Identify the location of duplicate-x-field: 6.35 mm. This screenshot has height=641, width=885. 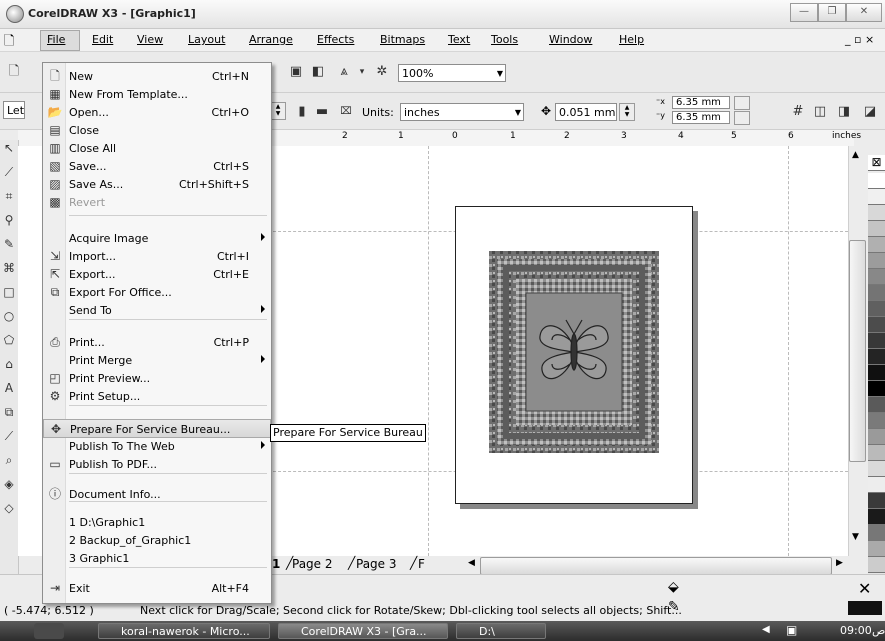
(701, 102).